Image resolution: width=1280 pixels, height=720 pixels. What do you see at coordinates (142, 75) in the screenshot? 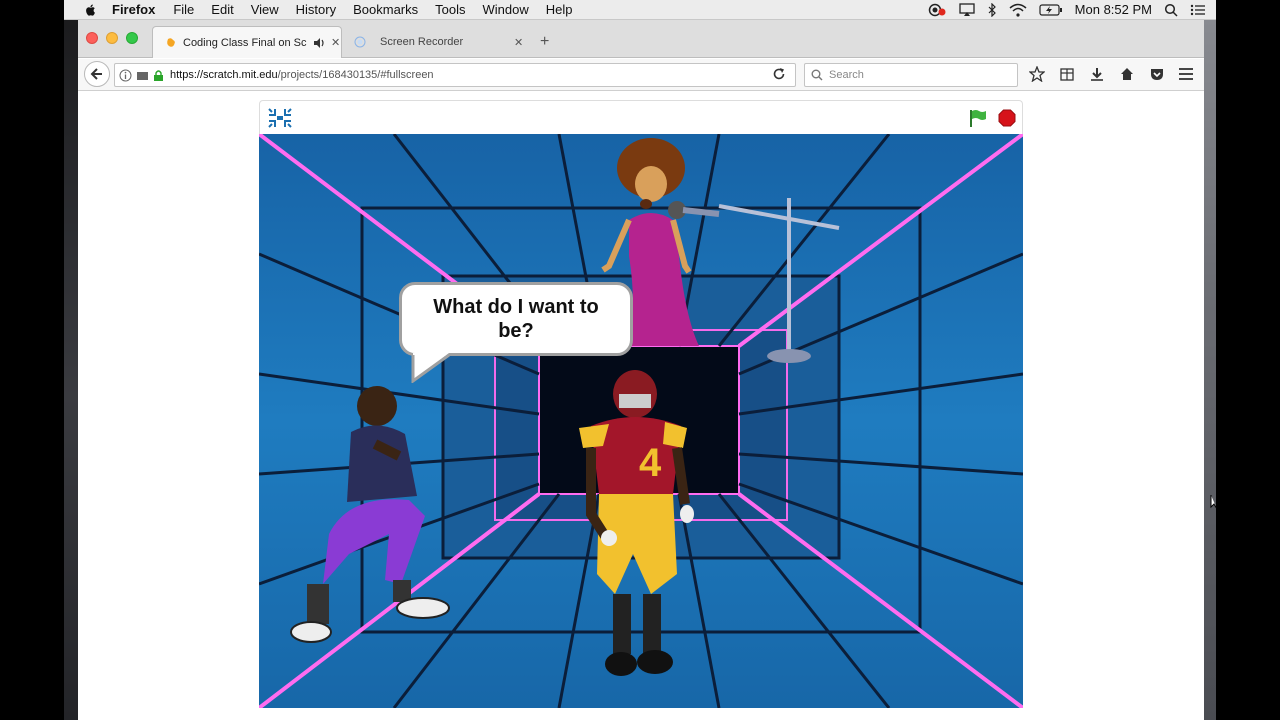
I see `media-permission-icon` at bounding box center [142, 75].